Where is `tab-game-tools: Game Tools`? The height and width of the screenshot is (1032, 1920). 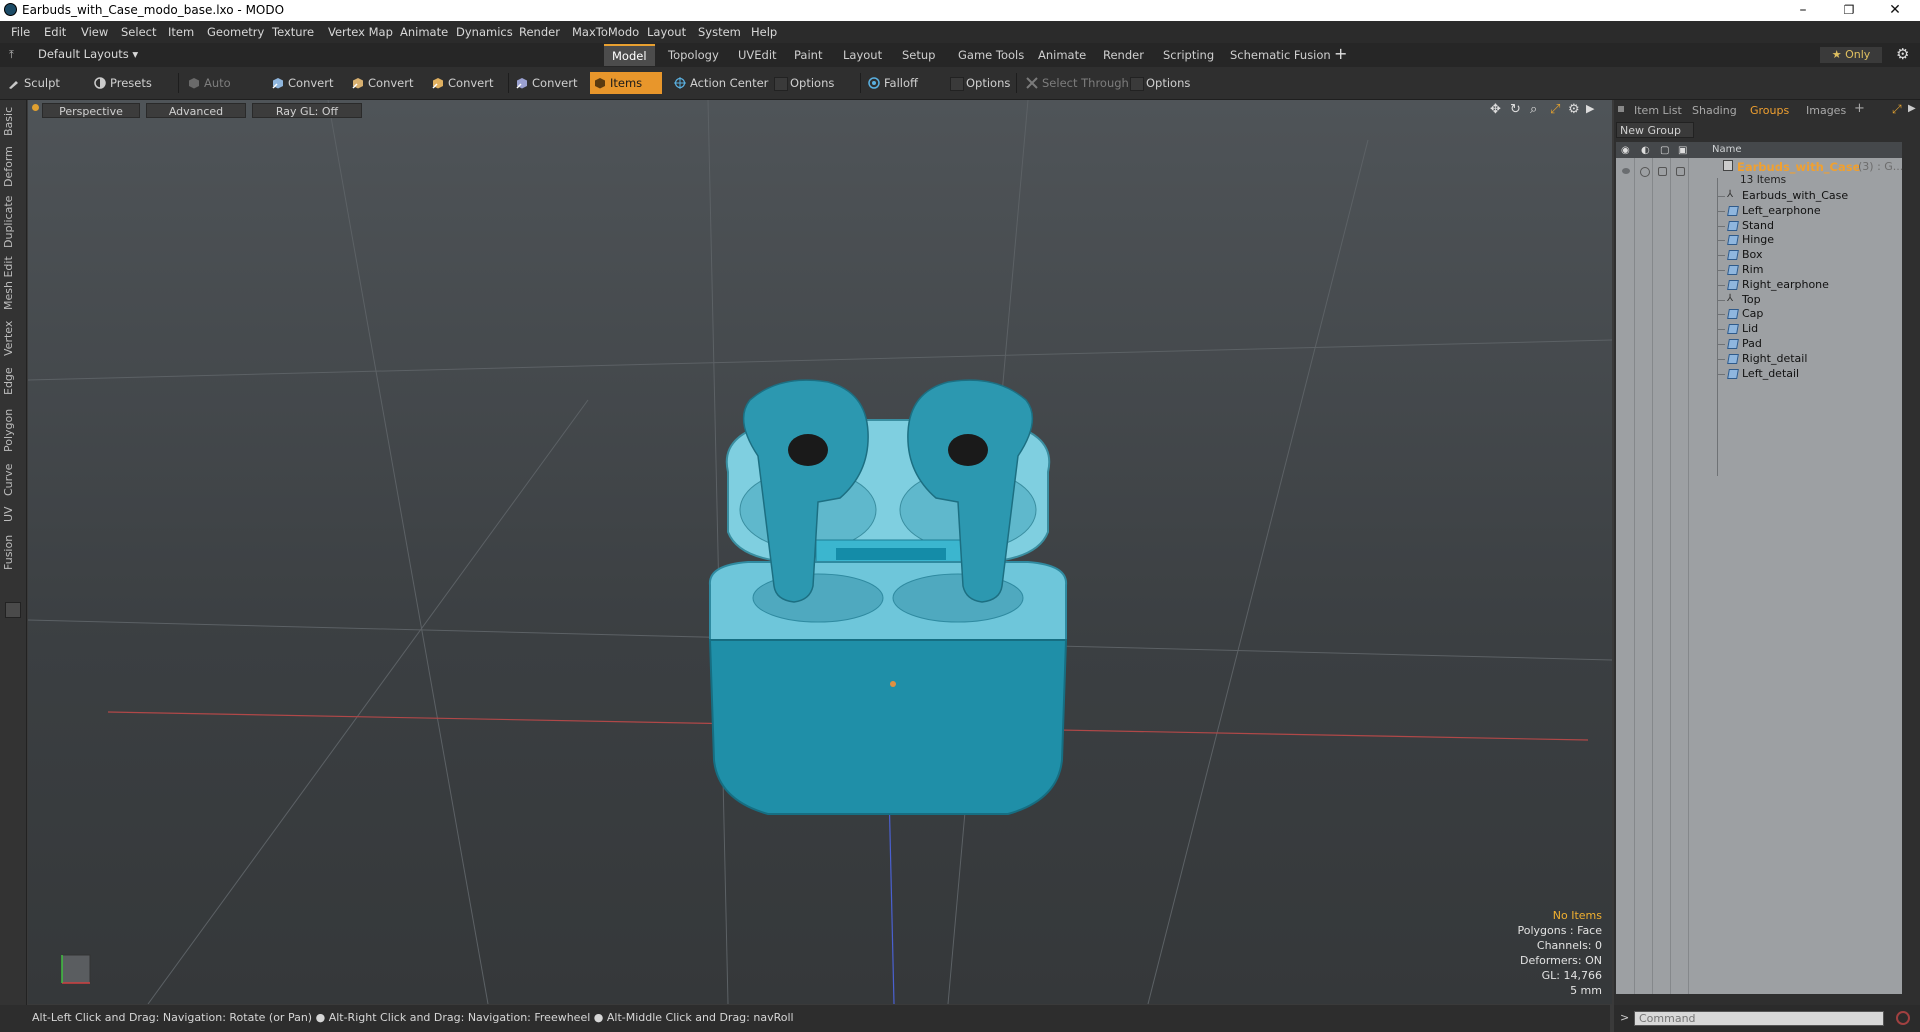 tab-game-tools: Game Tools is located at coordinates (991, 55).